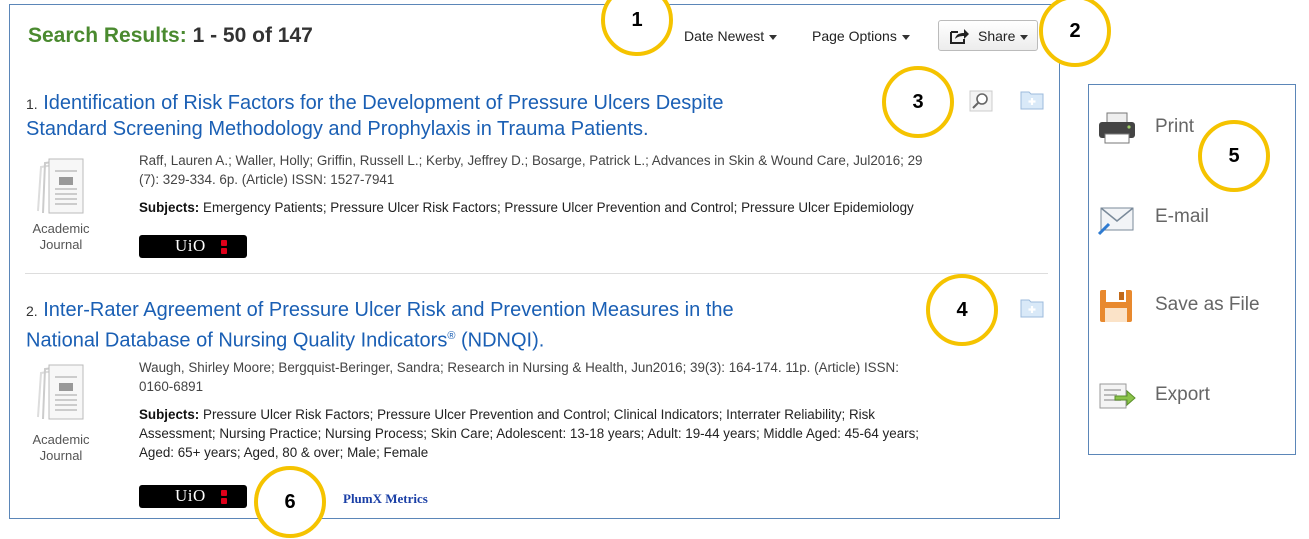 This screenshot has height=539, width=1309. I want to click on results-heading: Search Results: 1 - 50 of 147, so click(170, 36).